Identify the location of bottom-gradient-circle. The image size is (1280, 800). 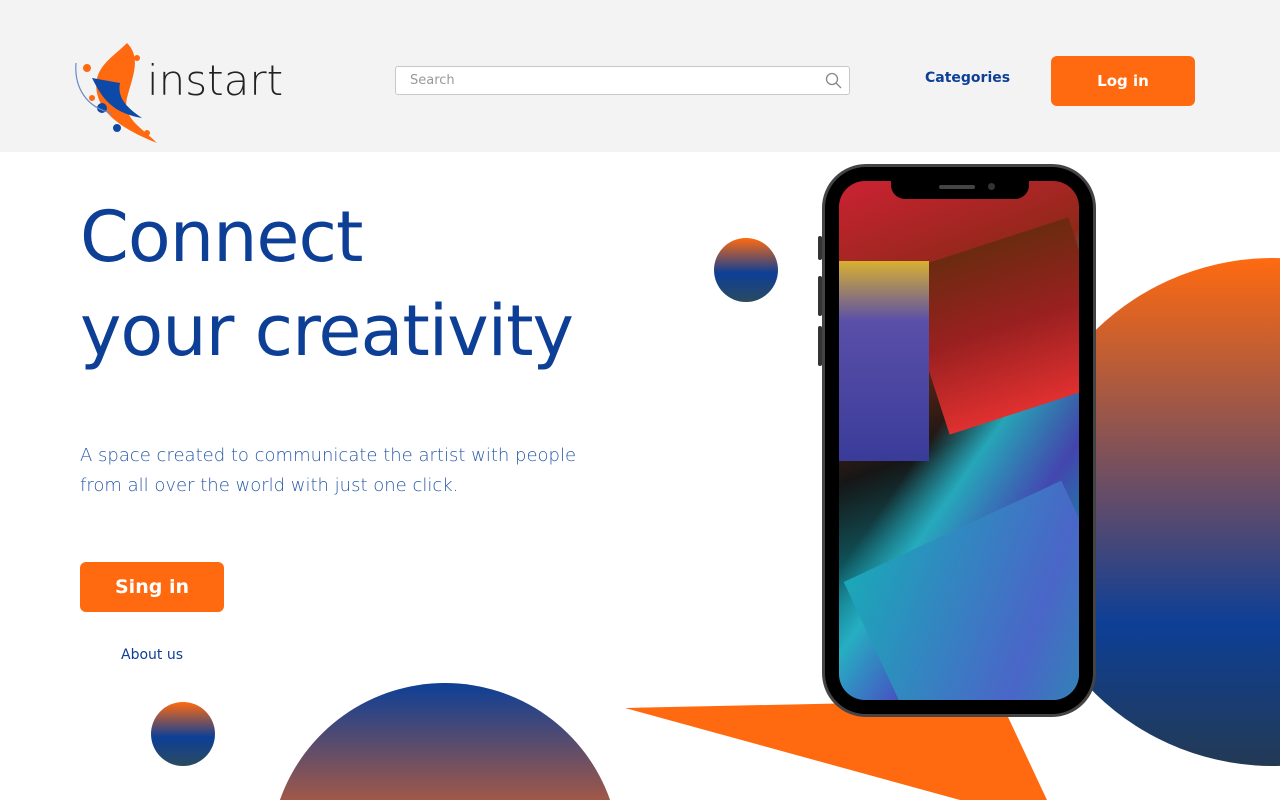
(445, 741).